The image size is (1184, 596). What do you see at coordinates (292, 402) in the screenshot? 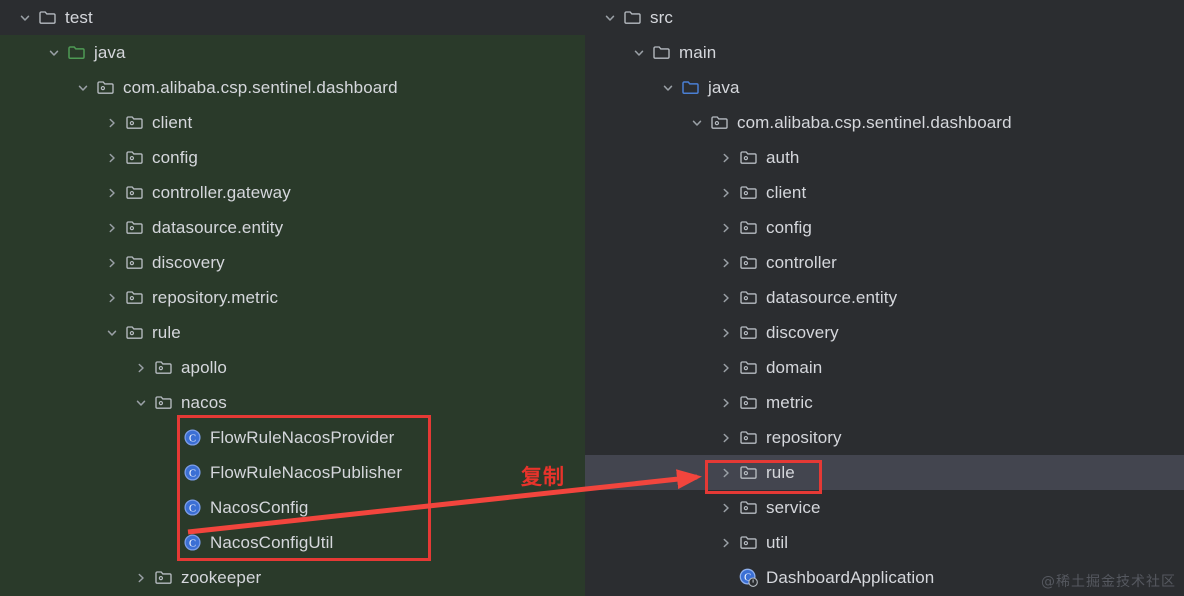
I see `tree-row: nacos` at bounding box center [292, 402].